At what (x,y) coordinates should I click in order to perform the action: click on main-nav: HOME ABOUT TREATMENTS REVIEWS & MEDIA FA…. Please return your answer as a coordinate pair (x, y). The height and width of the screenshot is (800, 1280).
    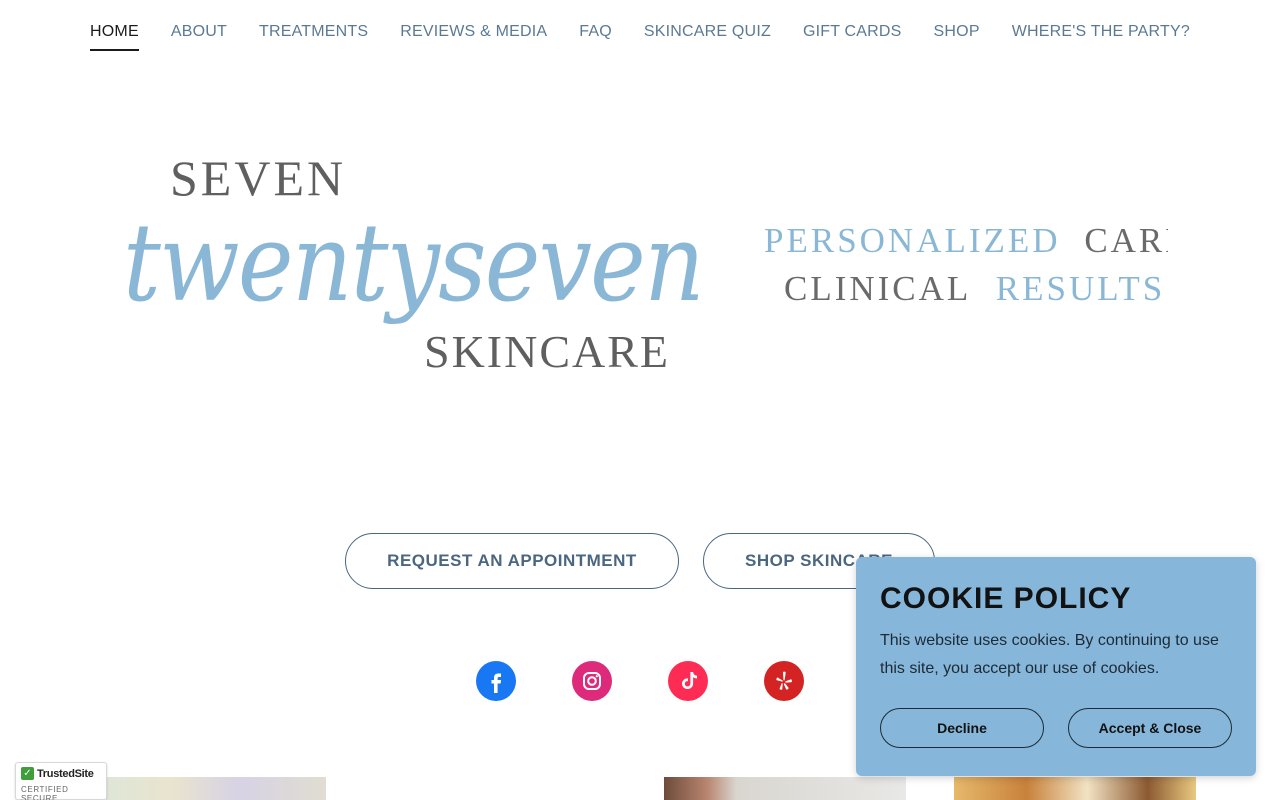
    Looking at the image, I should click on (640, 32).